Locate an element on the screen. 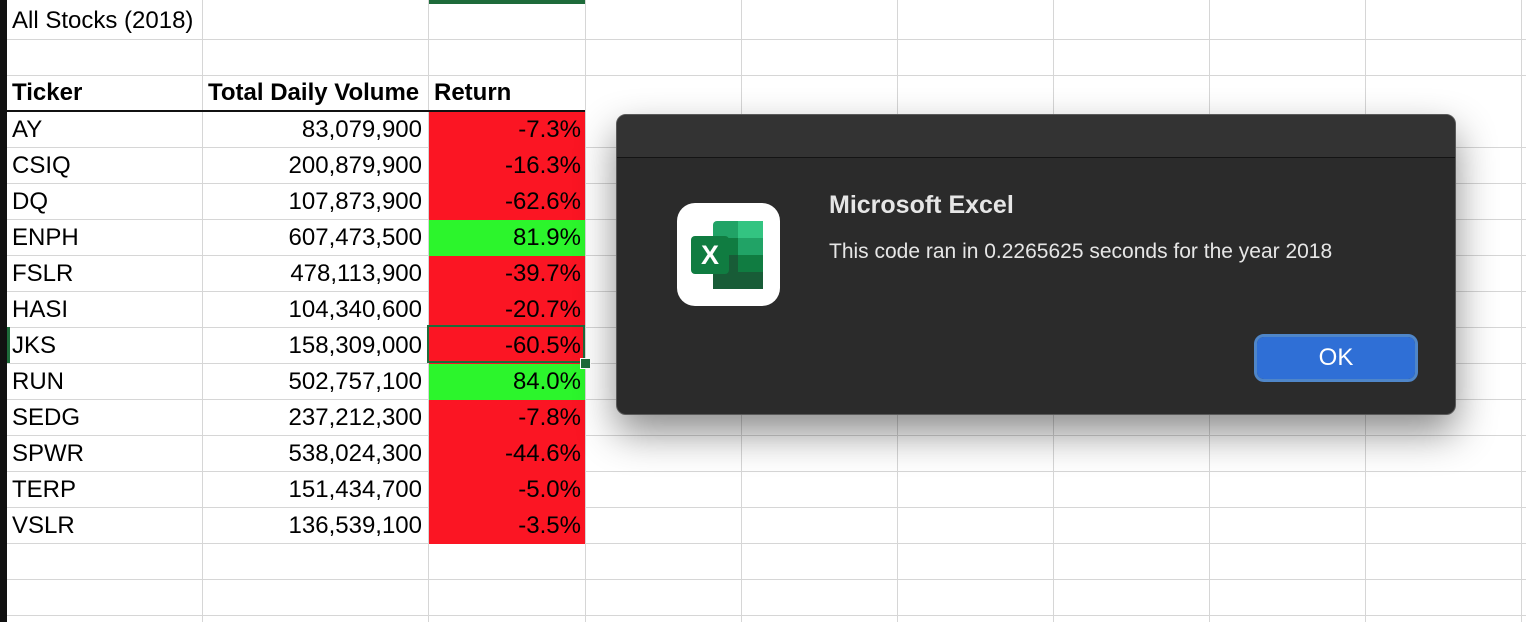 This screenshot has height=622, width=1526. cell-return: -7.8% is located at coordinates (507, 418).